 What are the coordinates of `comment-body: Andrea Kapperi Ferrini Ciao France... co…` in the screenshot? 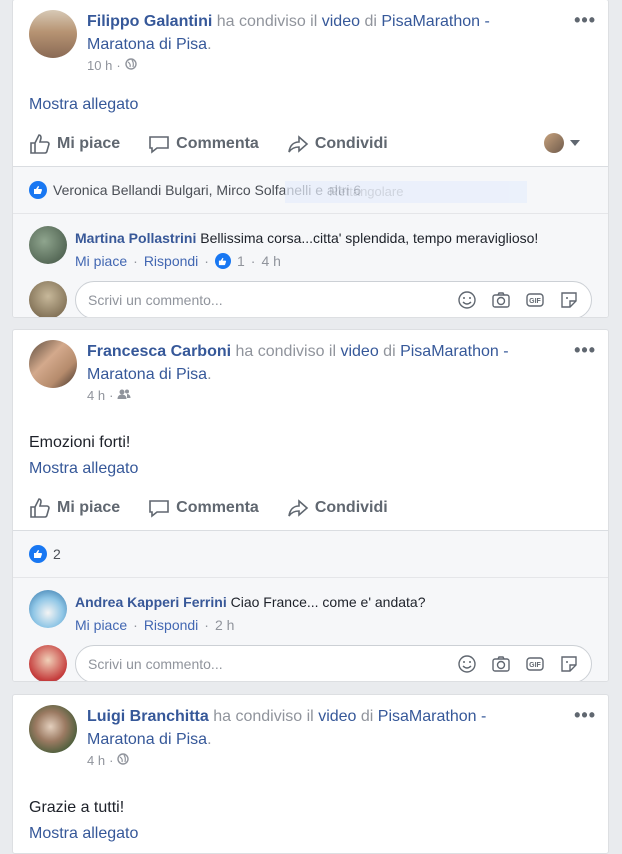 It's located at (250, 602).